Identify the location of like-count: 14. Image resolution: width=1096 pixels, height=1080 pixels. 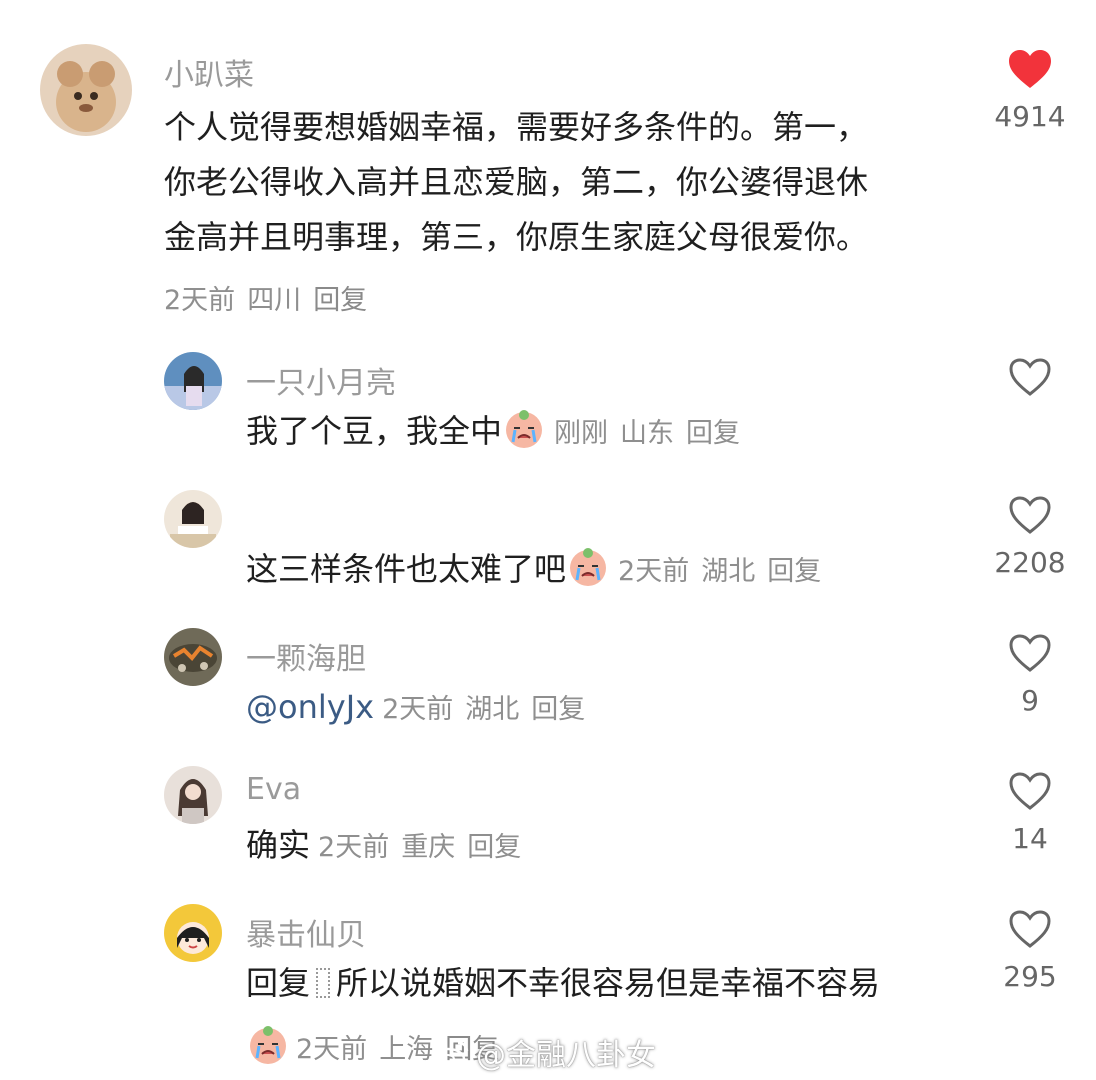
(1030, 838).